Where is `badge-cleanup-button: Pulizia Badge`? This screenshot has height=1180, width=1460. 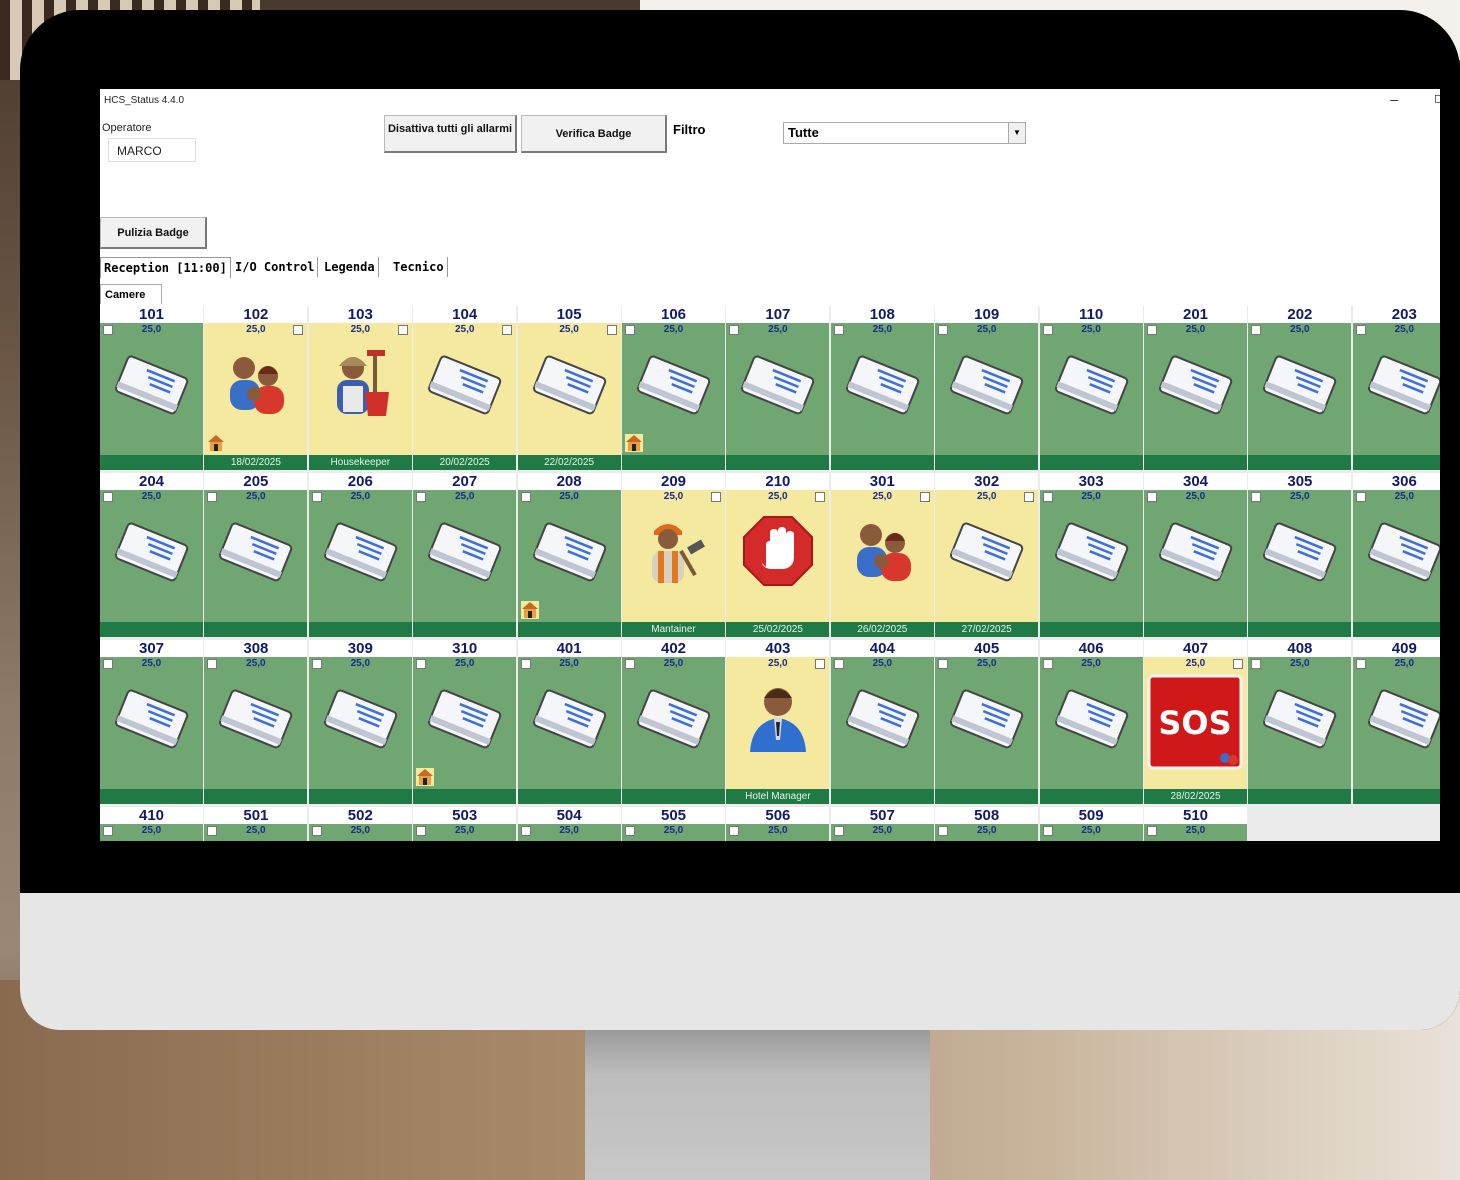 badge-cleanup-button: Pulizia Badge is located at coordinates (153, 233).